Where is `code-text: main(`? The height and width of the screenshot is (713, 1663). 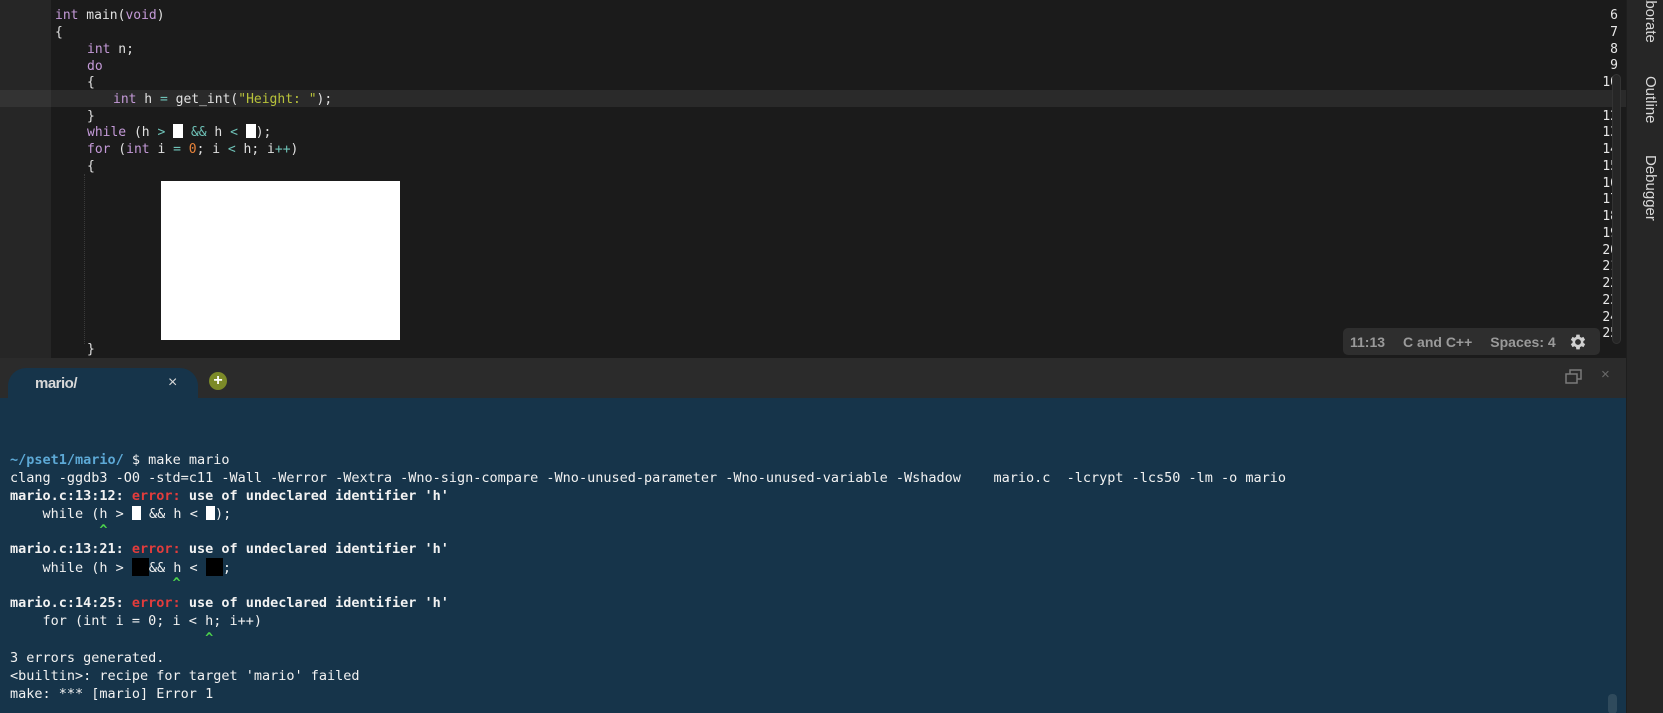 code-text: main( is located at coordinates (102, 15).